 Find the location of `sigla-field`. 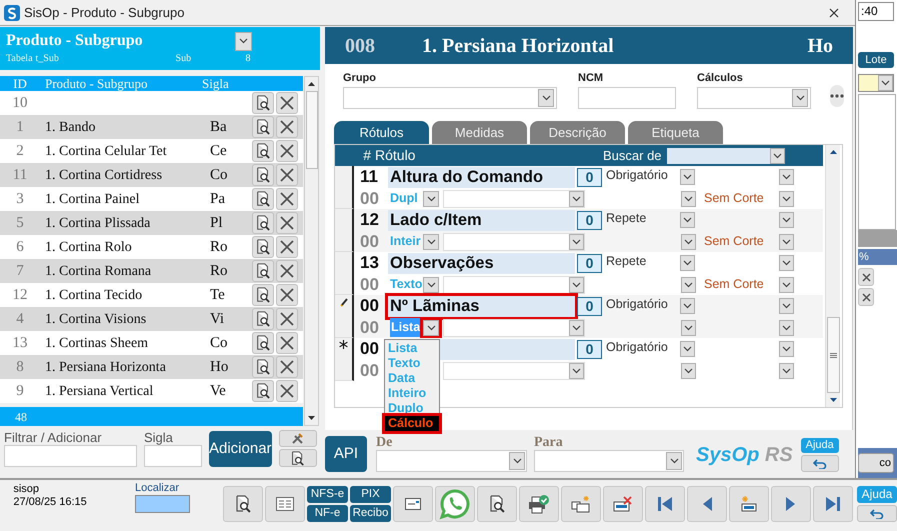

sigla-field is located at coordinates (173, 456).